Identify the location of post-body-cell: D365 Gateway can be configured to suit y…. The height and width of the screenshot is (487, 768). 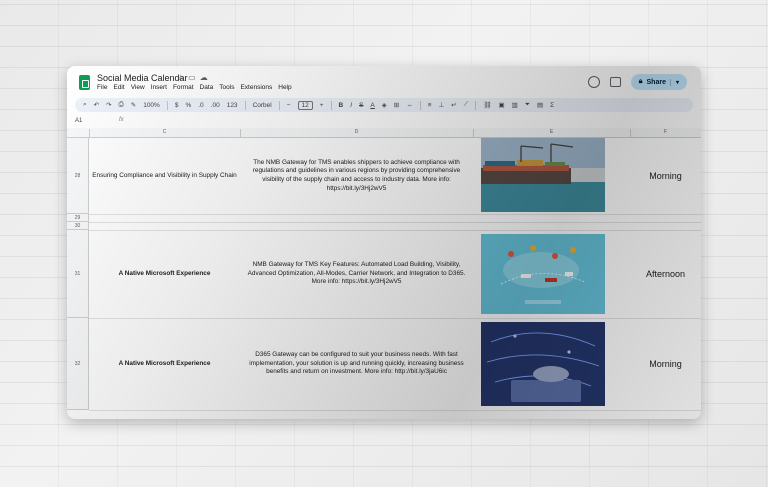
(356, 364).